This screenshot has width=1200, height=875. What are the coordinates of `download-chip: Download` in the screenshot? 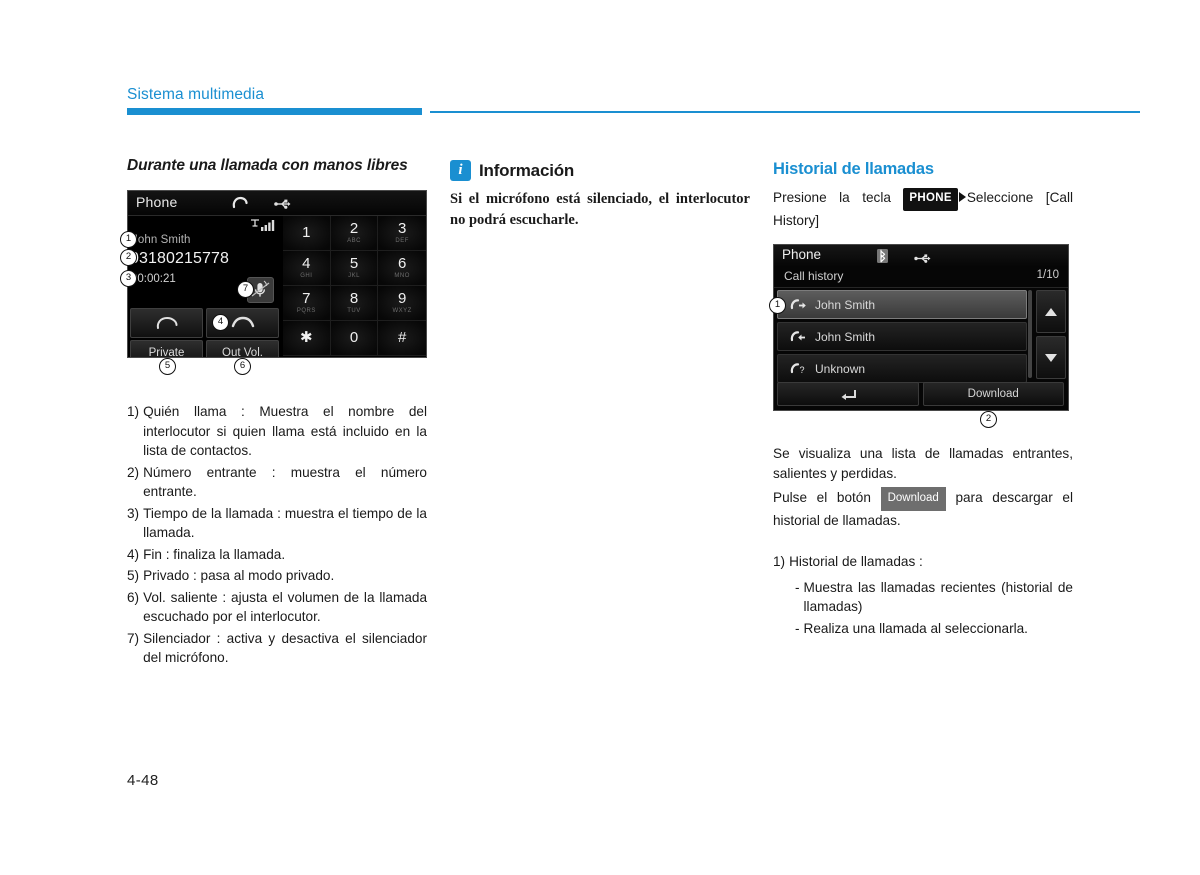 It's located at (913, 499).